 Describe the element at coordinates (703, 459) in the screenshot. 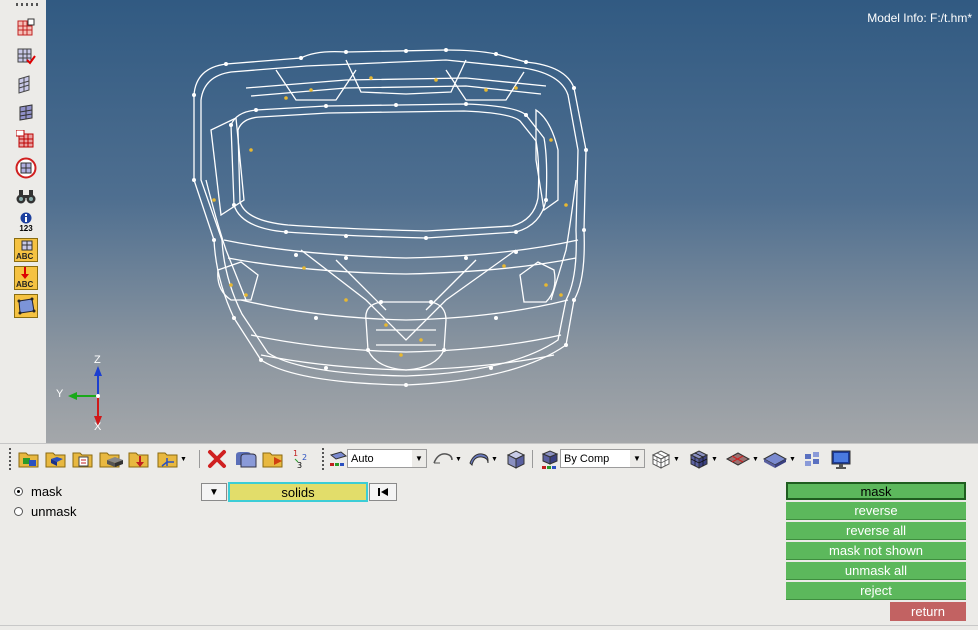

I see `shaded-mesh-cube-icon: ▼` at that location.